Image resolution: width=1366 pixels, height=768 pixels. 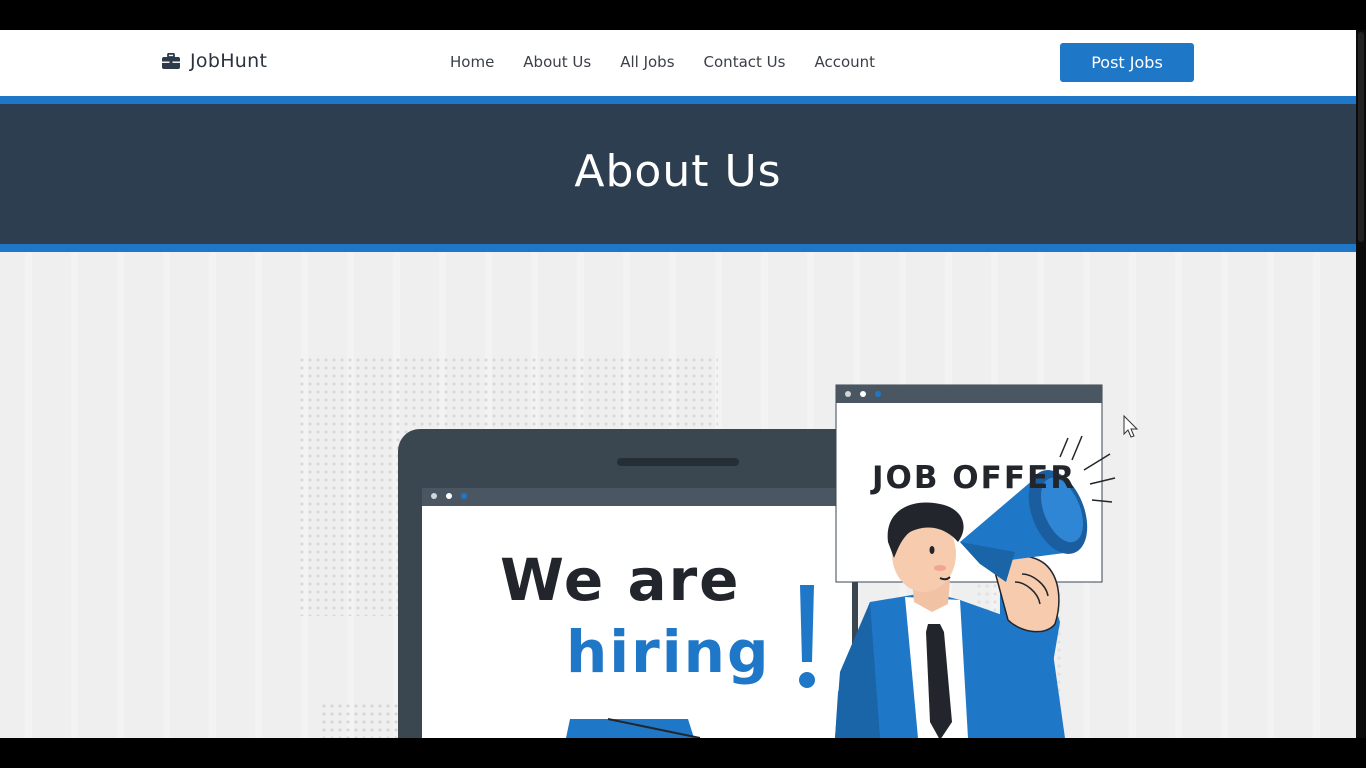 What do you see at coordinates (171, 60) in the screenshot?
I see `briefcase-icon` at bounding box center [171, 60].